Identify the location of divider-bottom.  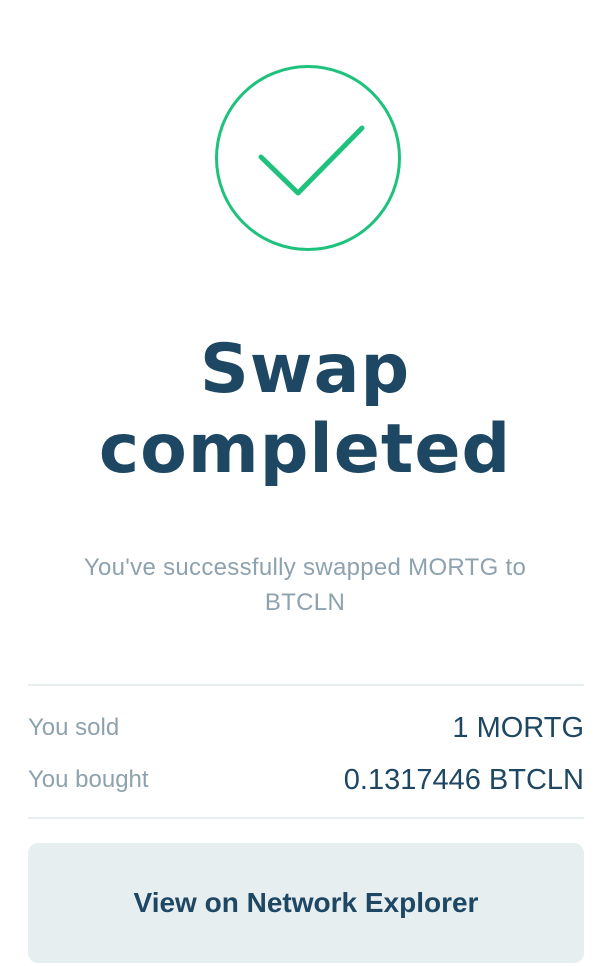
(306, 818).